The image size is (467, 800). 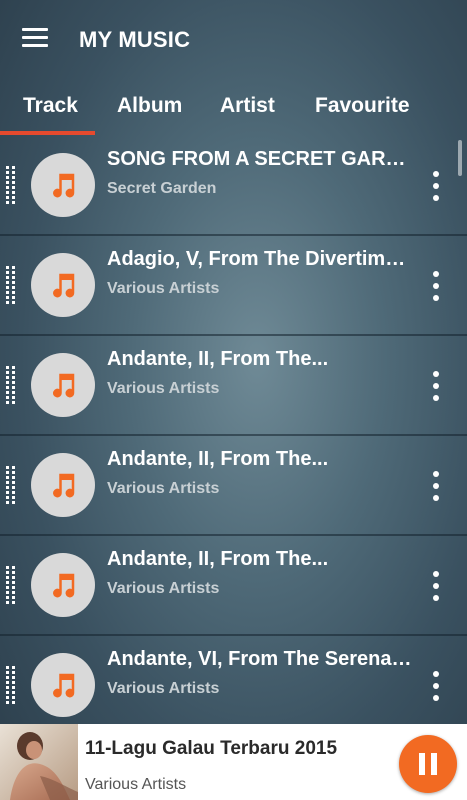 I want to click on album-art-thumbnail, so click(x=39, y=762).